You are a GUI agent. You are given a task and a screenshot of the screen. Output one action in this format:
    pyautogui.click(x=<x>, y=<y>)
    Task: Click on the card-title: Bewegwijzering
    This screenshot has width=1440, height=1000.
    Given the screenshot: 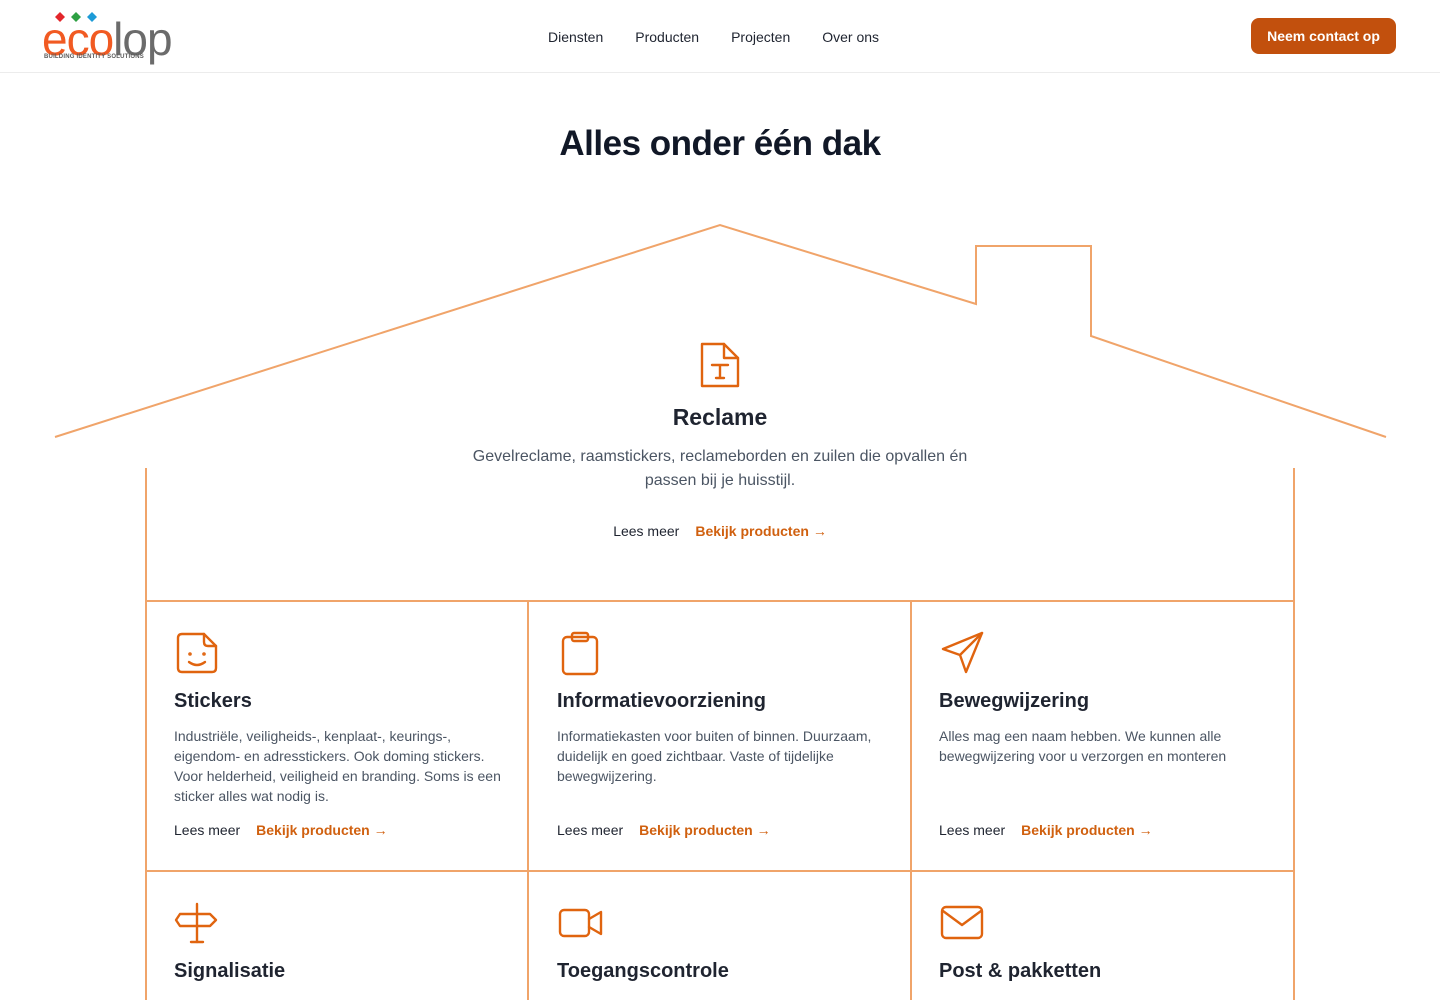 What is the action you would take?
    pyautogui.click(x=1014, y=701)
    